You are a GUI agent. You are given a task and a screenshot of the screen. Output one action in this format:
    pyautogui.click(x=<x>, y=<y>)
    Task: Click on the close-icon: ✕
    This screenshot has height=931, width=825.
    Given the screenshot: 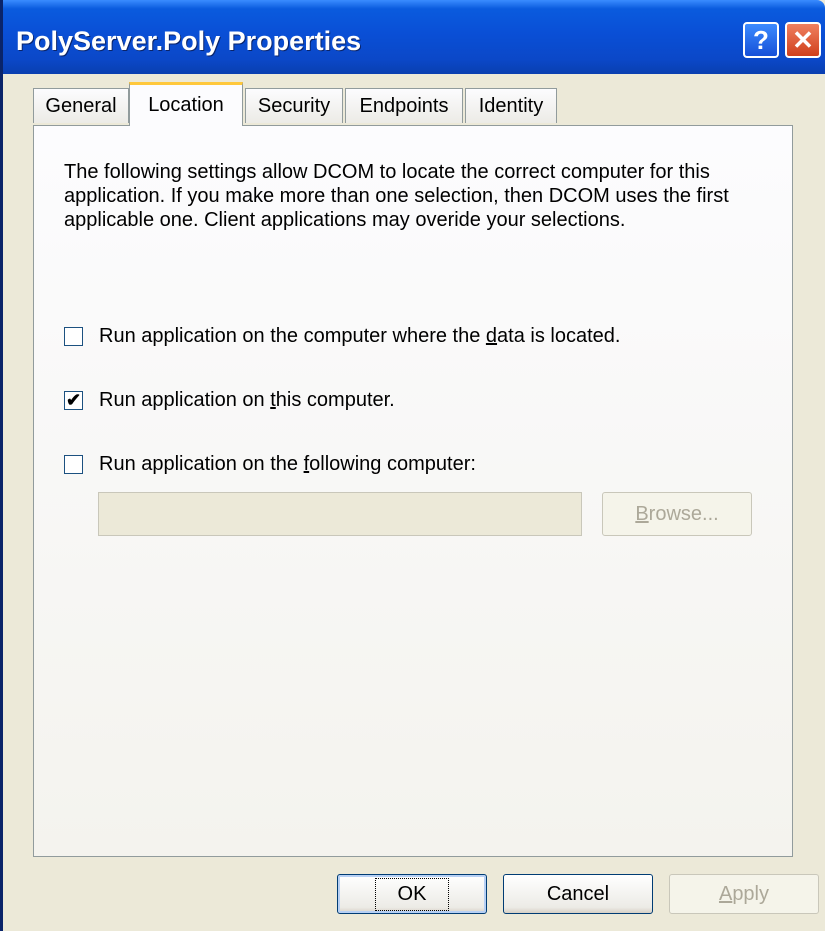 What is the action you would take?
    pyautogui.click(x=803, y=39)
    